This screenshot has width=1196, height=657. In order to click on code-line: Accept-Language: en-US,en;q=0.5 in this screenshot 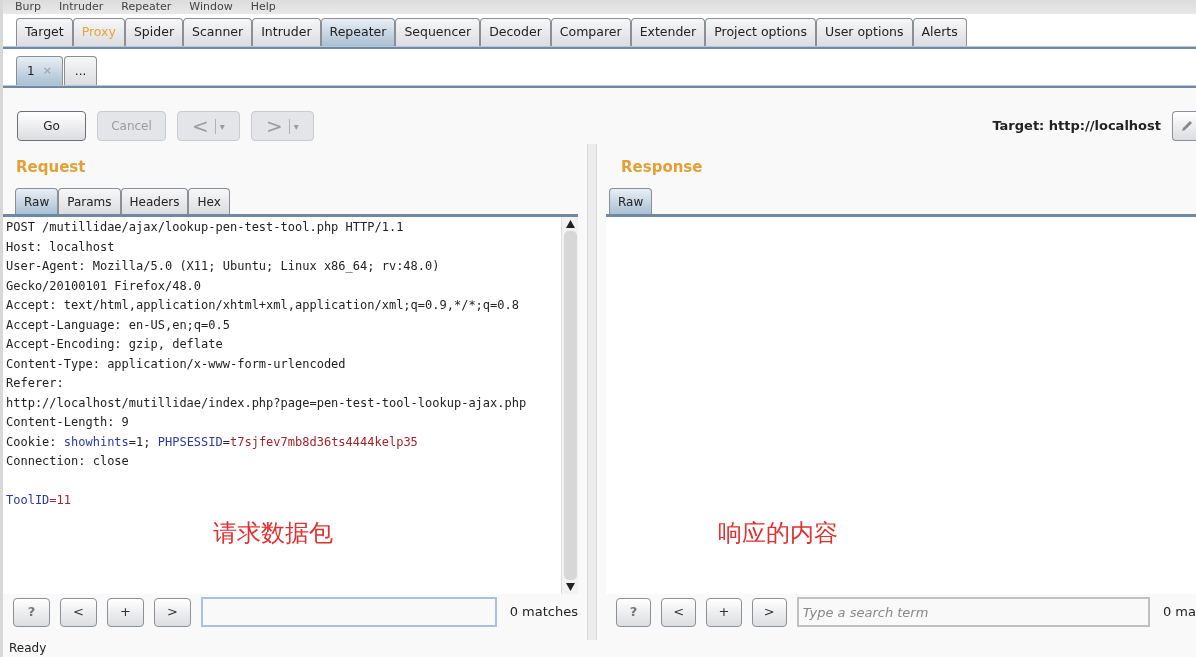, I will do `click(118, 325)`.